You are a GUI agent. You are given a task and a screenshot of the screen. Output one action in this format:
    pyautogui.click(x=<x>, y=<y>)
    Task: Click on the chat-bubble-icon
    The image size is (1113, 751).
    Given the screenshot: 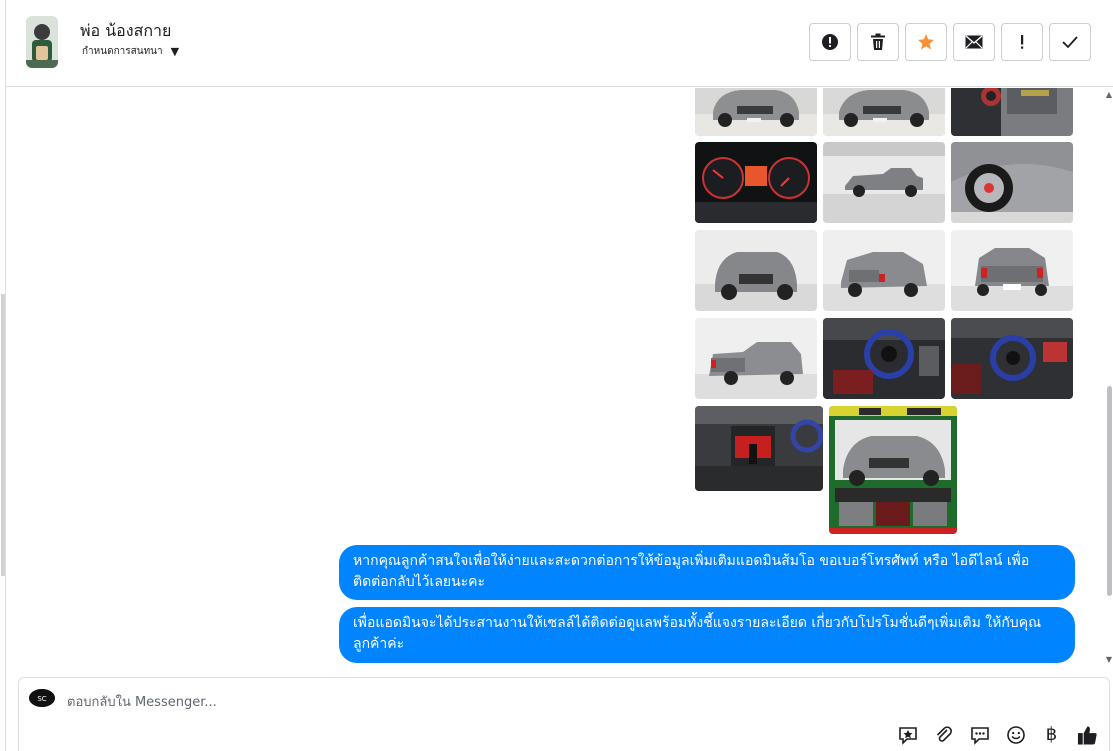 What is the action you would take?
    pyautogui.click(x=979, y=734)
    